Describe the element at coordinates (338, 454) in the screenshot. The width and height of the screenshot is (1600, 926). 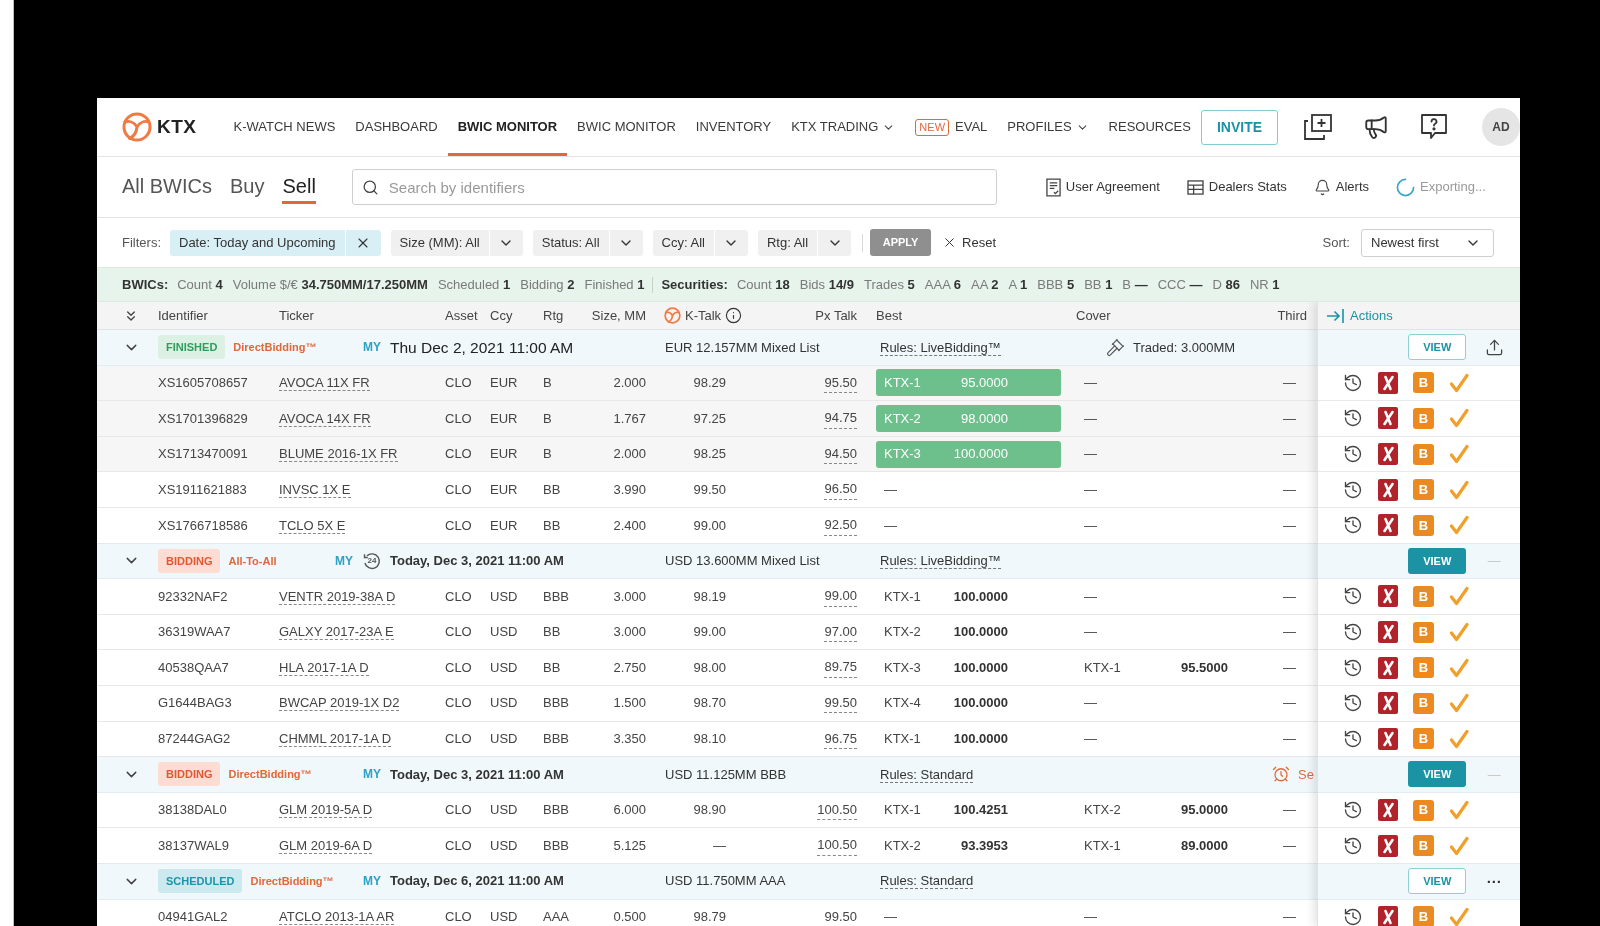
I see `ticker-link: BLUME 2016-1X FR` at that location.